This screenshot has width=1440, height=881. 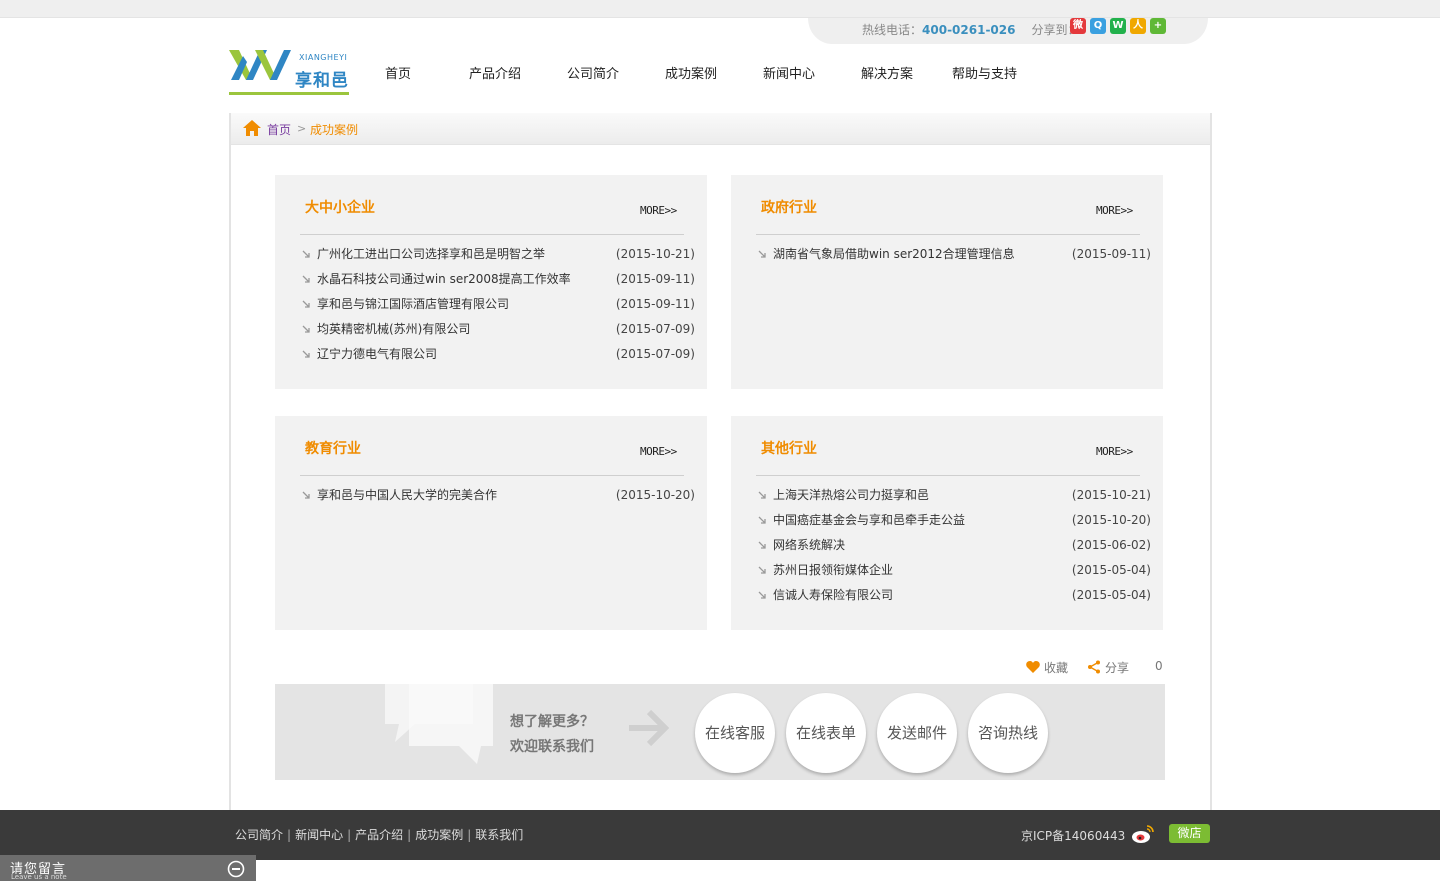 I want to click on list-item: 广州化工进出口公司选择享和邑是明智之举 (2015-10-21), so click(x=497, y=255).